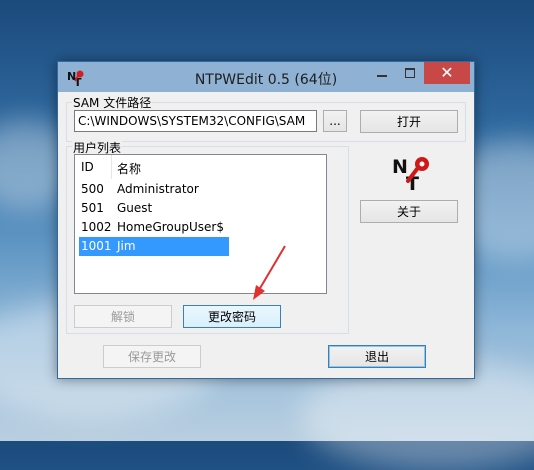 This screenshot has height=470, width=534. I want to click on list-item: 500 Administrator, so click(154, 189).